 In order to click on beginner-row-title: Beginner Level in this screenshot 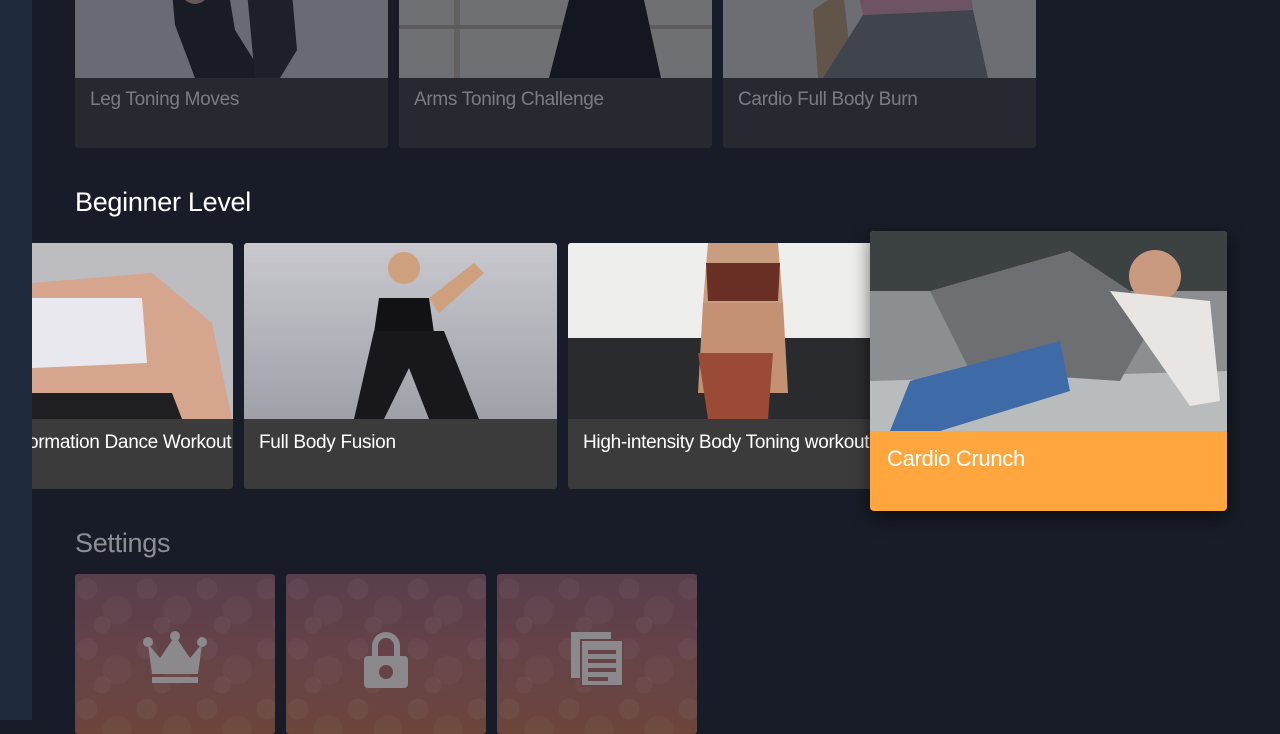, I will do `click(163, 202)`.